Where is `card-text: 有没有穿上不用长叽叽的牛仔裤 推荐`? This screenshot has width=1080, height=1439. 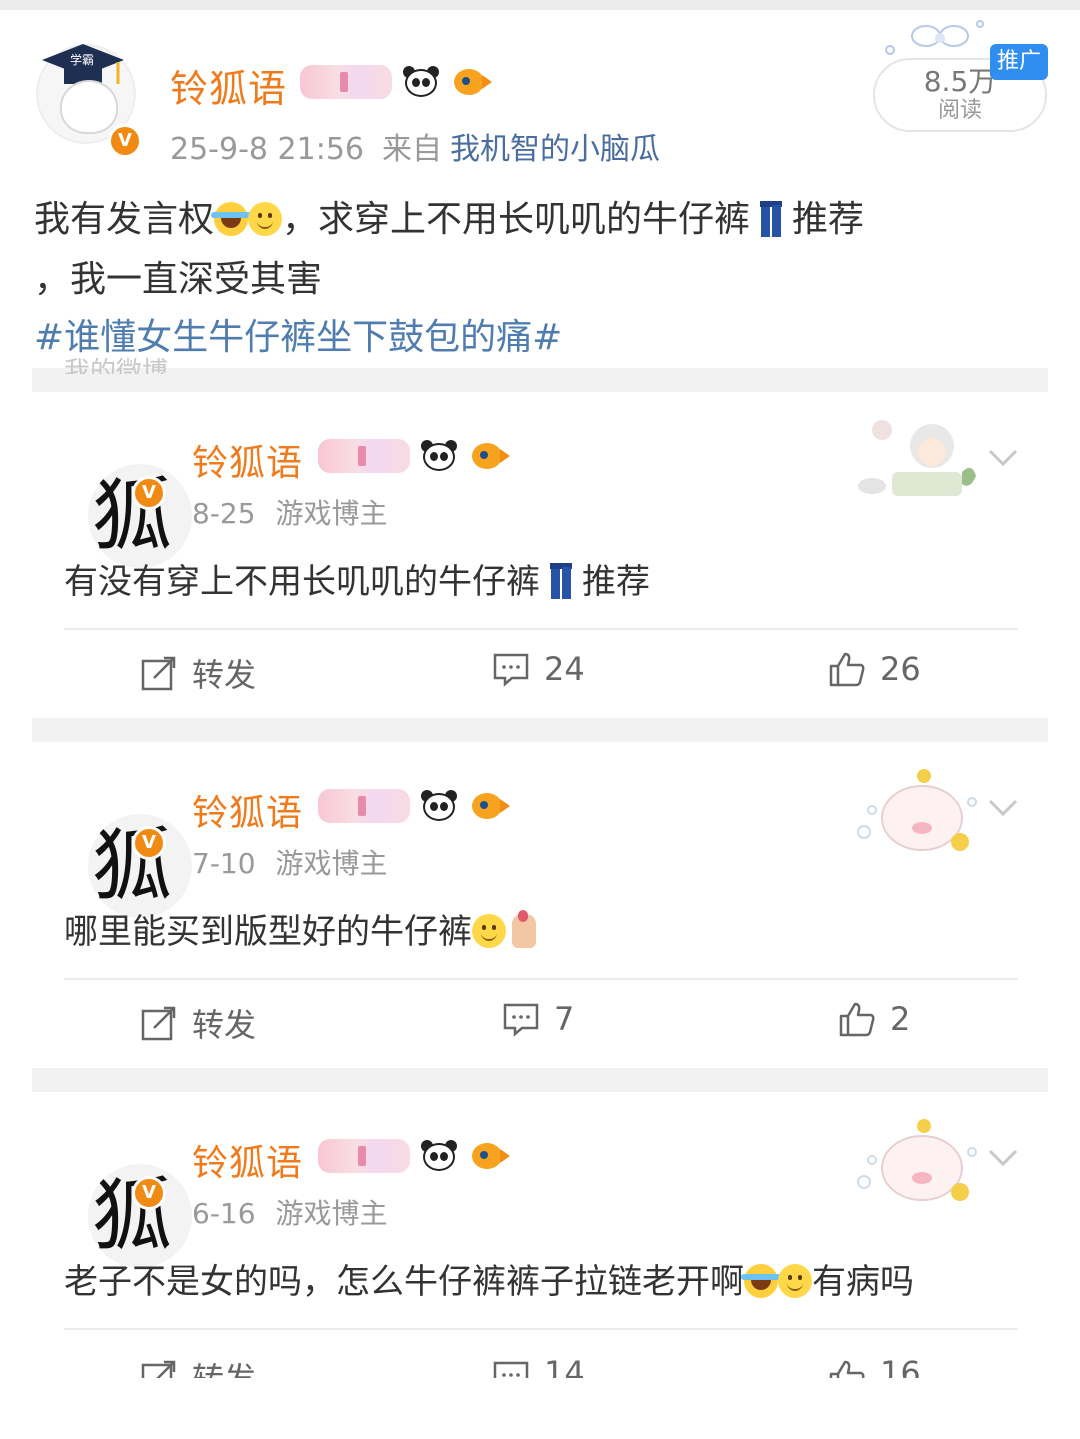 card-text: 有没有穿上不用长叽叽的牛仔裤 推荐 is located at coordinates (357, 578).